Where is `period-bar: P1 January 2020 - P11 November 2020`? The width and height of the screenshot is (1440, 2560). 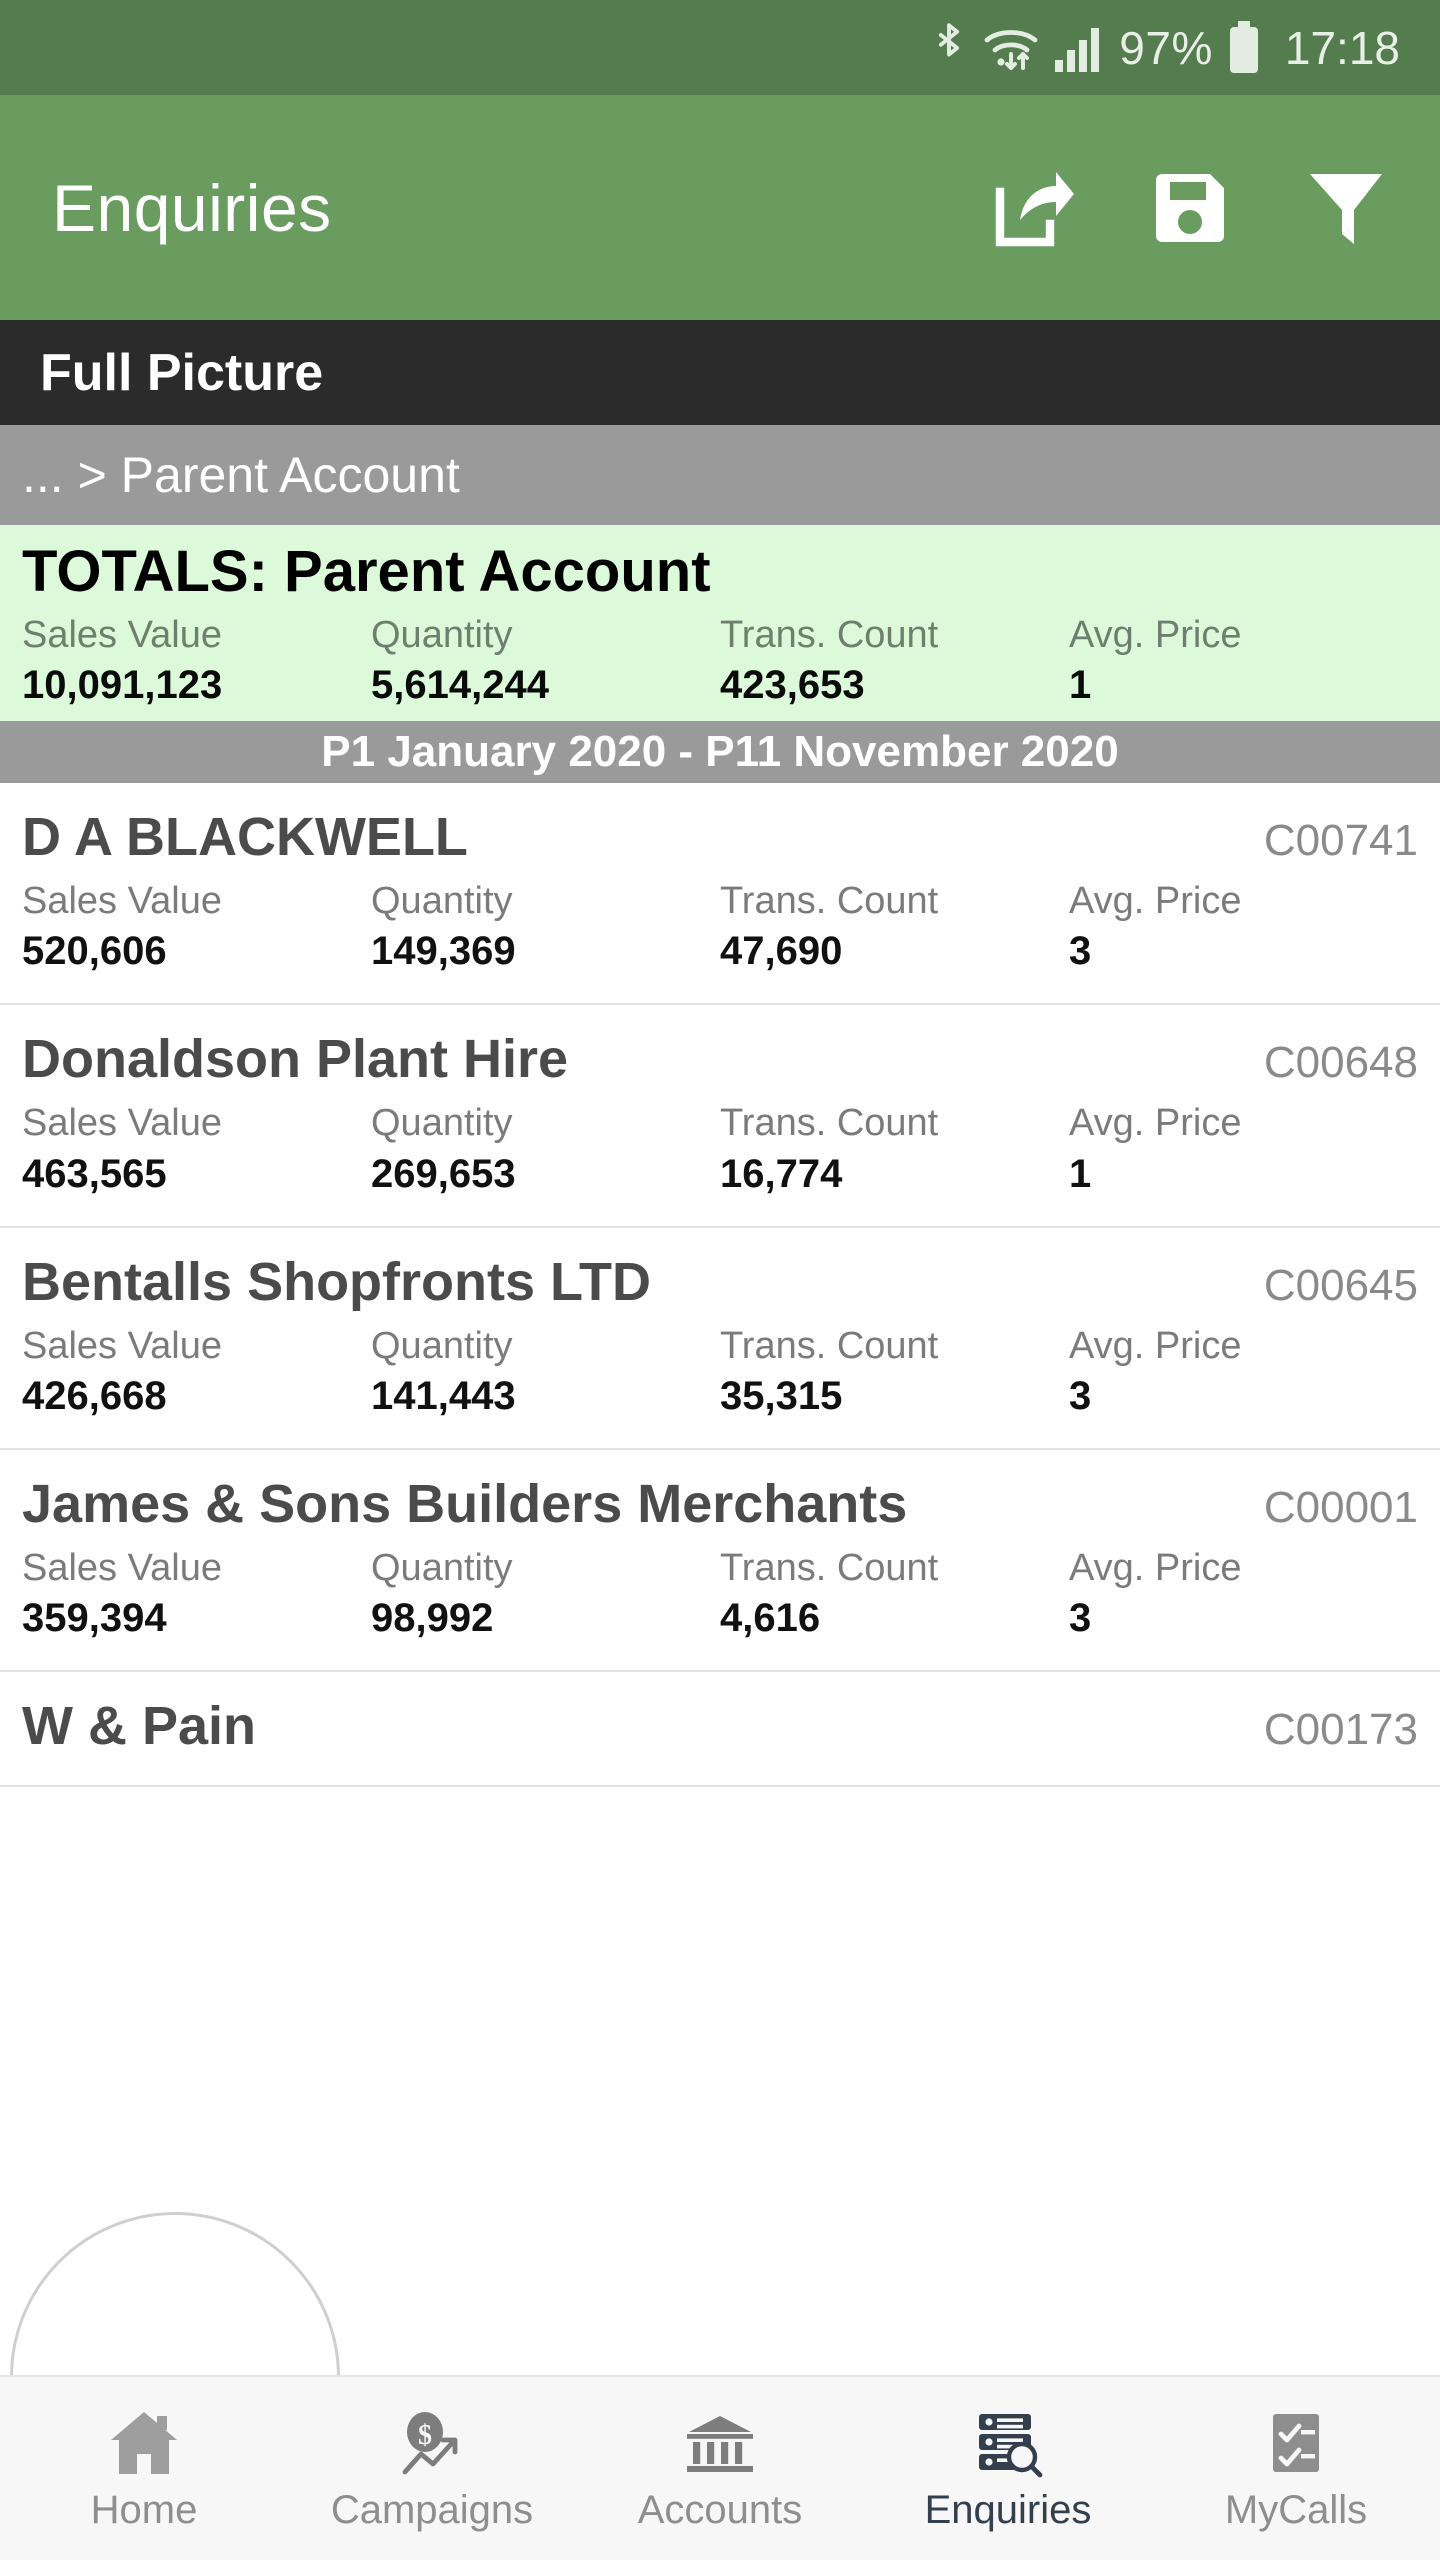 period-bar: P1 January 2020 - P11 November 2020 is located at coordinates (720, 752).